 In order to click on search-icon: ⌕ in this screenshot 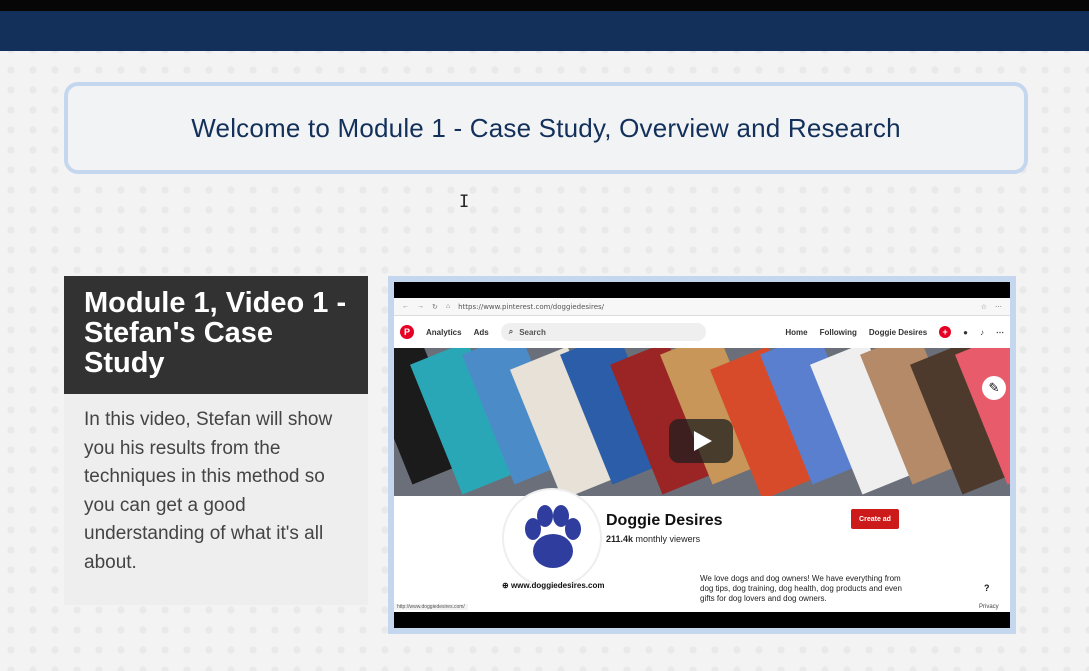, I will do `click(511, 331)`.